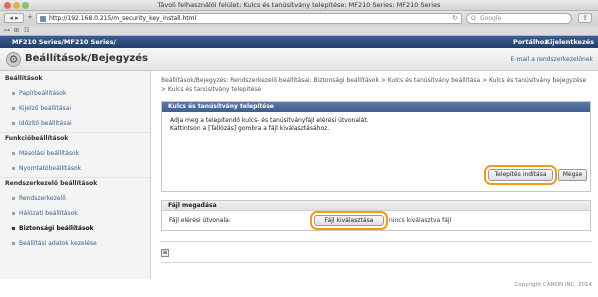  What do you see at coordinates (43, 19) in the screenshot?
I see `site-icon` at bounding box center [43, 19].